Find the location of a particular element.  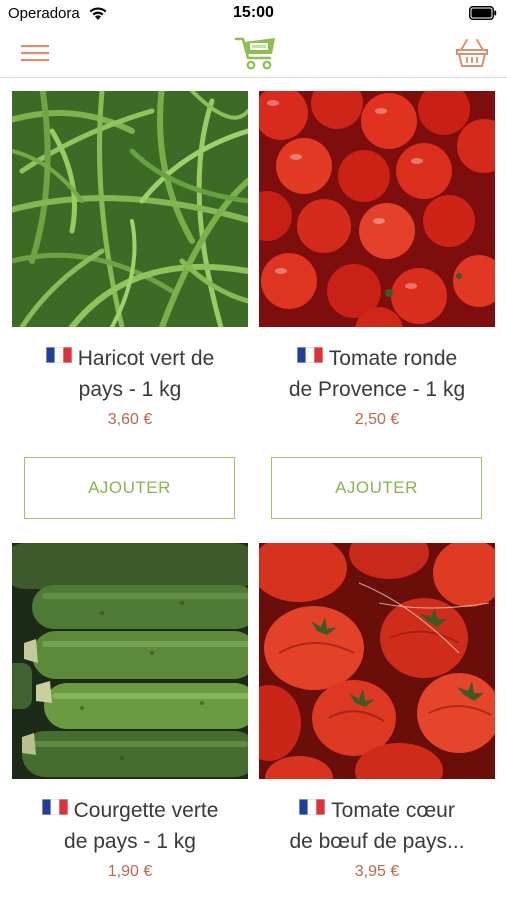

product-name-line1: Tomate ronde is located at coordinates (393, 358).